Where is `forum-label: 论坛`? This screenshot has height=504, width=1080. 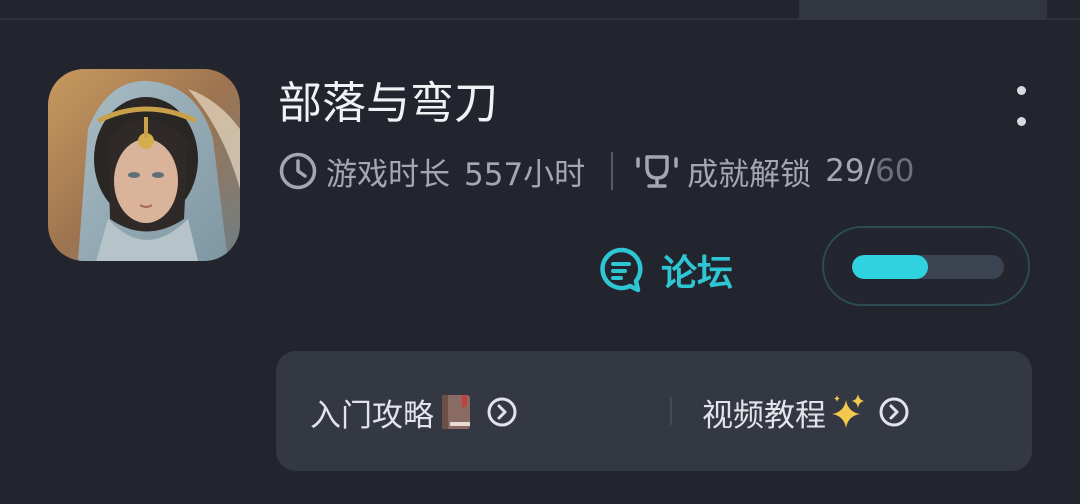 forum-label: 论坛 is located at coordinates (697, 273).